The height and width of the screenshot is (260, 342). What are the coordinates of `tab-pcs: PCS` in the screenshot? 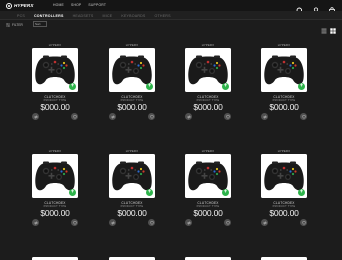 It's located at (21, 16).